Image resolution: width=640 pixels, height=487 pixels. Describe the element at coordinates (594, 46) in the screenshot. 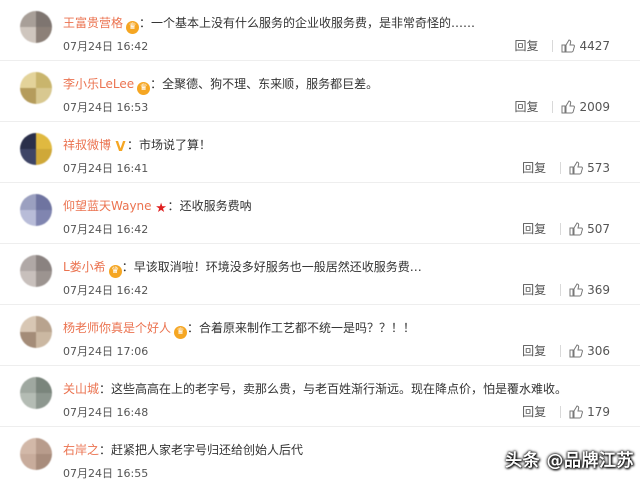

I see `like-count: 4427` at that location.